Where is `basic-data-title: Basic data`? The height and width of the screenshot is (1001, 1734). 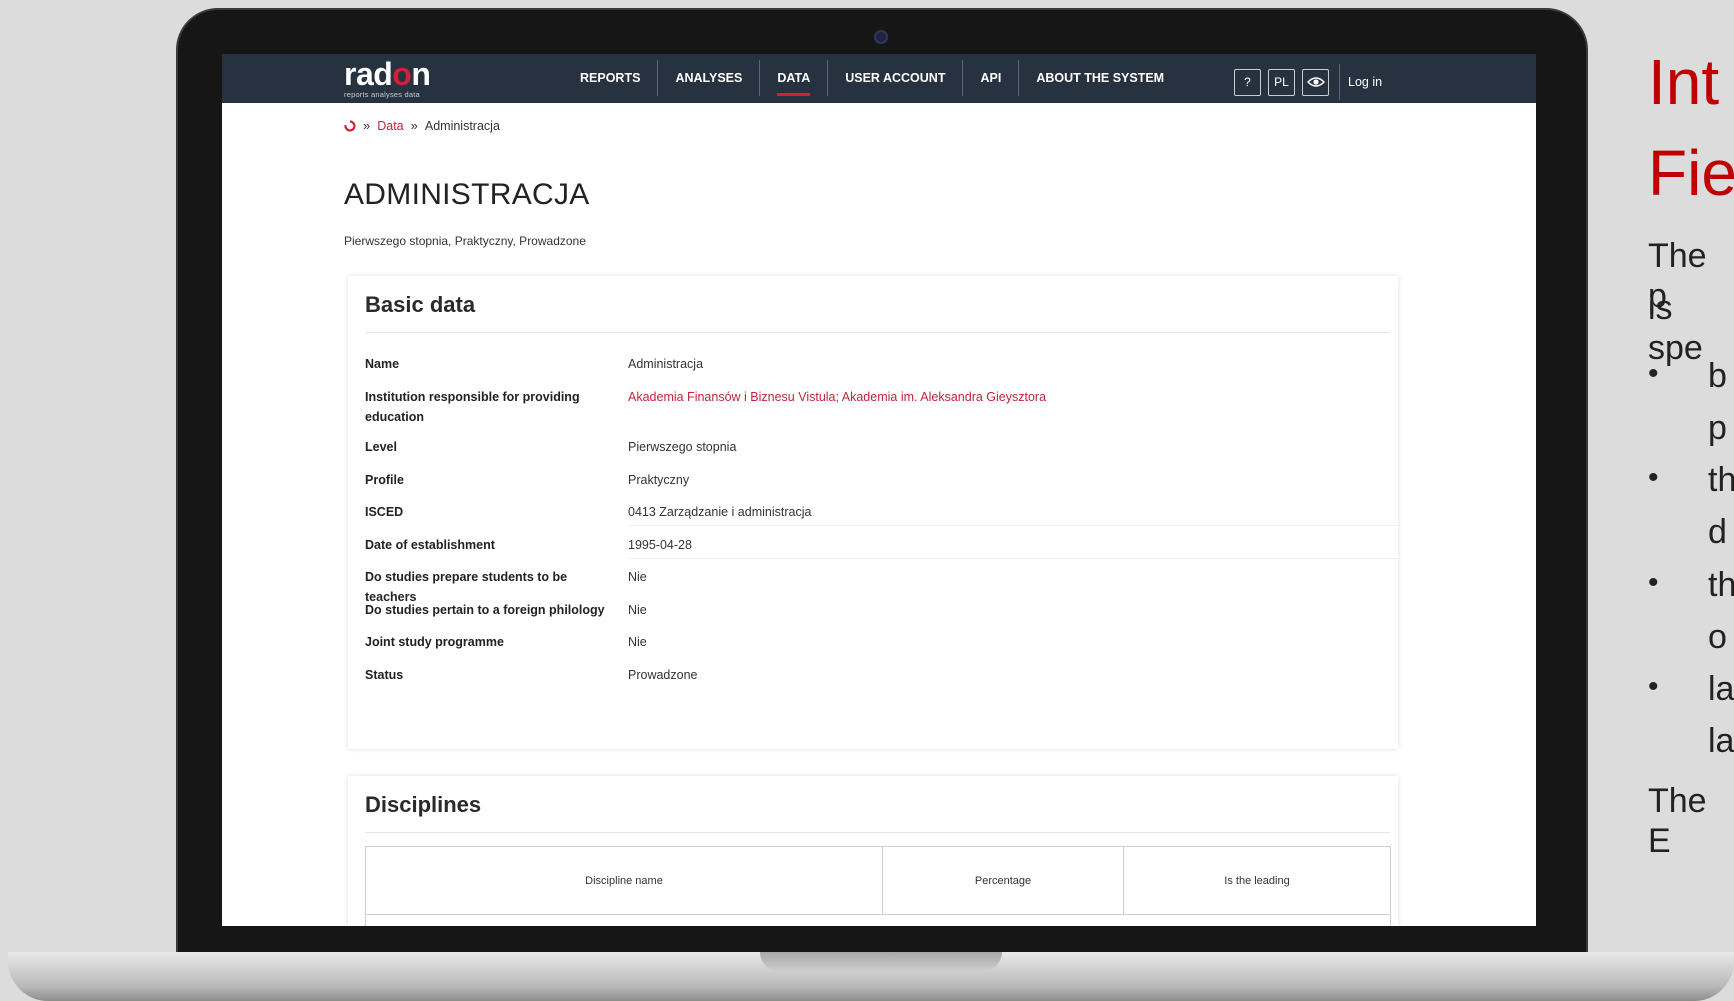 basic-data-title: Basic data is located at coordinates (420, 304).